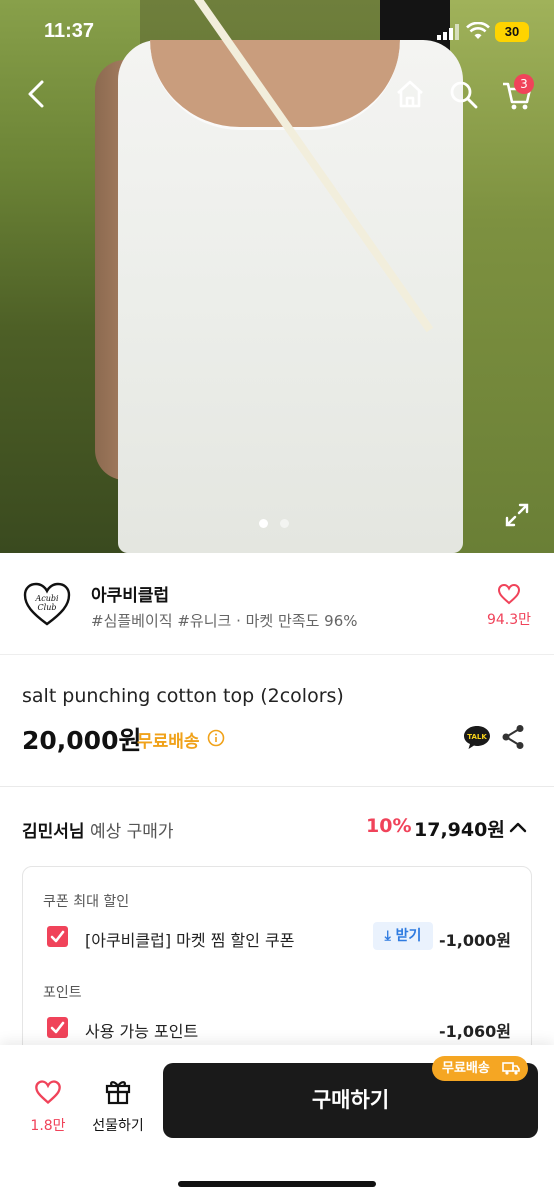  What do you see at coordinates (463, 94) in the screenshot?
I see `search-icon` at bounding box center [463, 94].